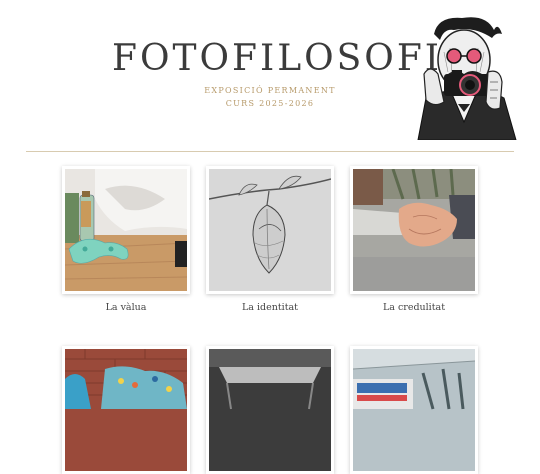 Image resolution: width=540 pixels, height=474 pixels. Describe the element at coordinates (270, 90) in the screenshot. I see `exhibition-label: EXPOSICIÓ PERMANENT` at that location.